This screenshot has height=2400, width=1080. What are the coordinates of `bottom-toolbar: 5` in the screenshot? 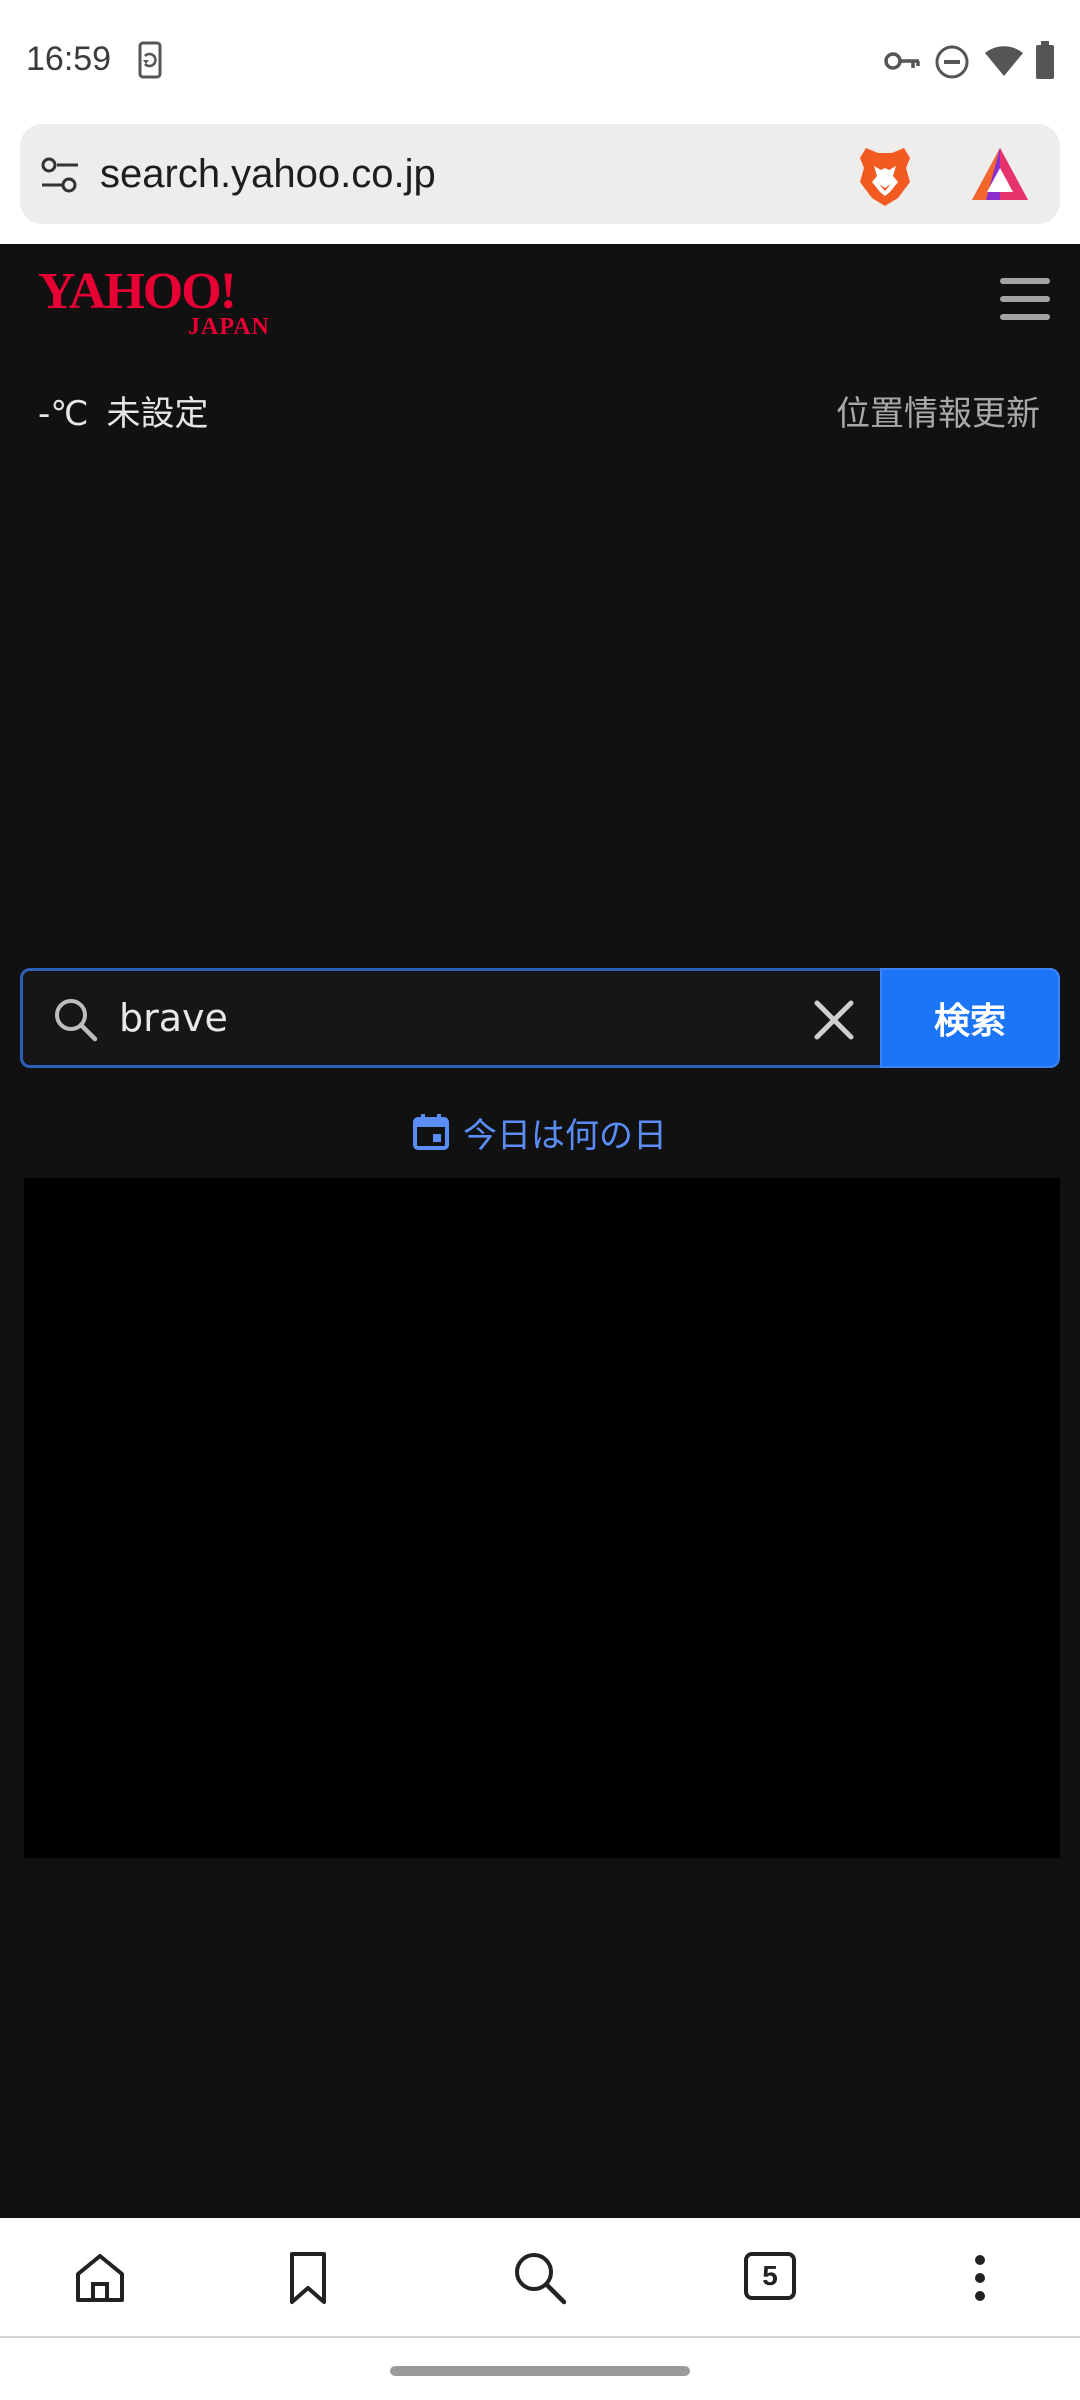 It's located at (540, 2278).